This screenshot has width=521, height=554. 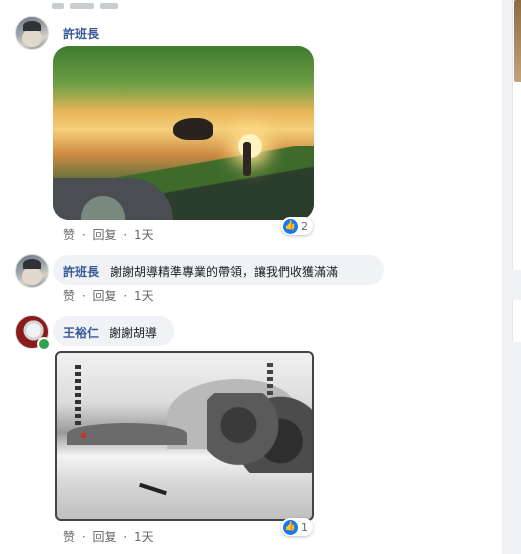 I want to click on photo-buffalo, so click(x=193, y=129).